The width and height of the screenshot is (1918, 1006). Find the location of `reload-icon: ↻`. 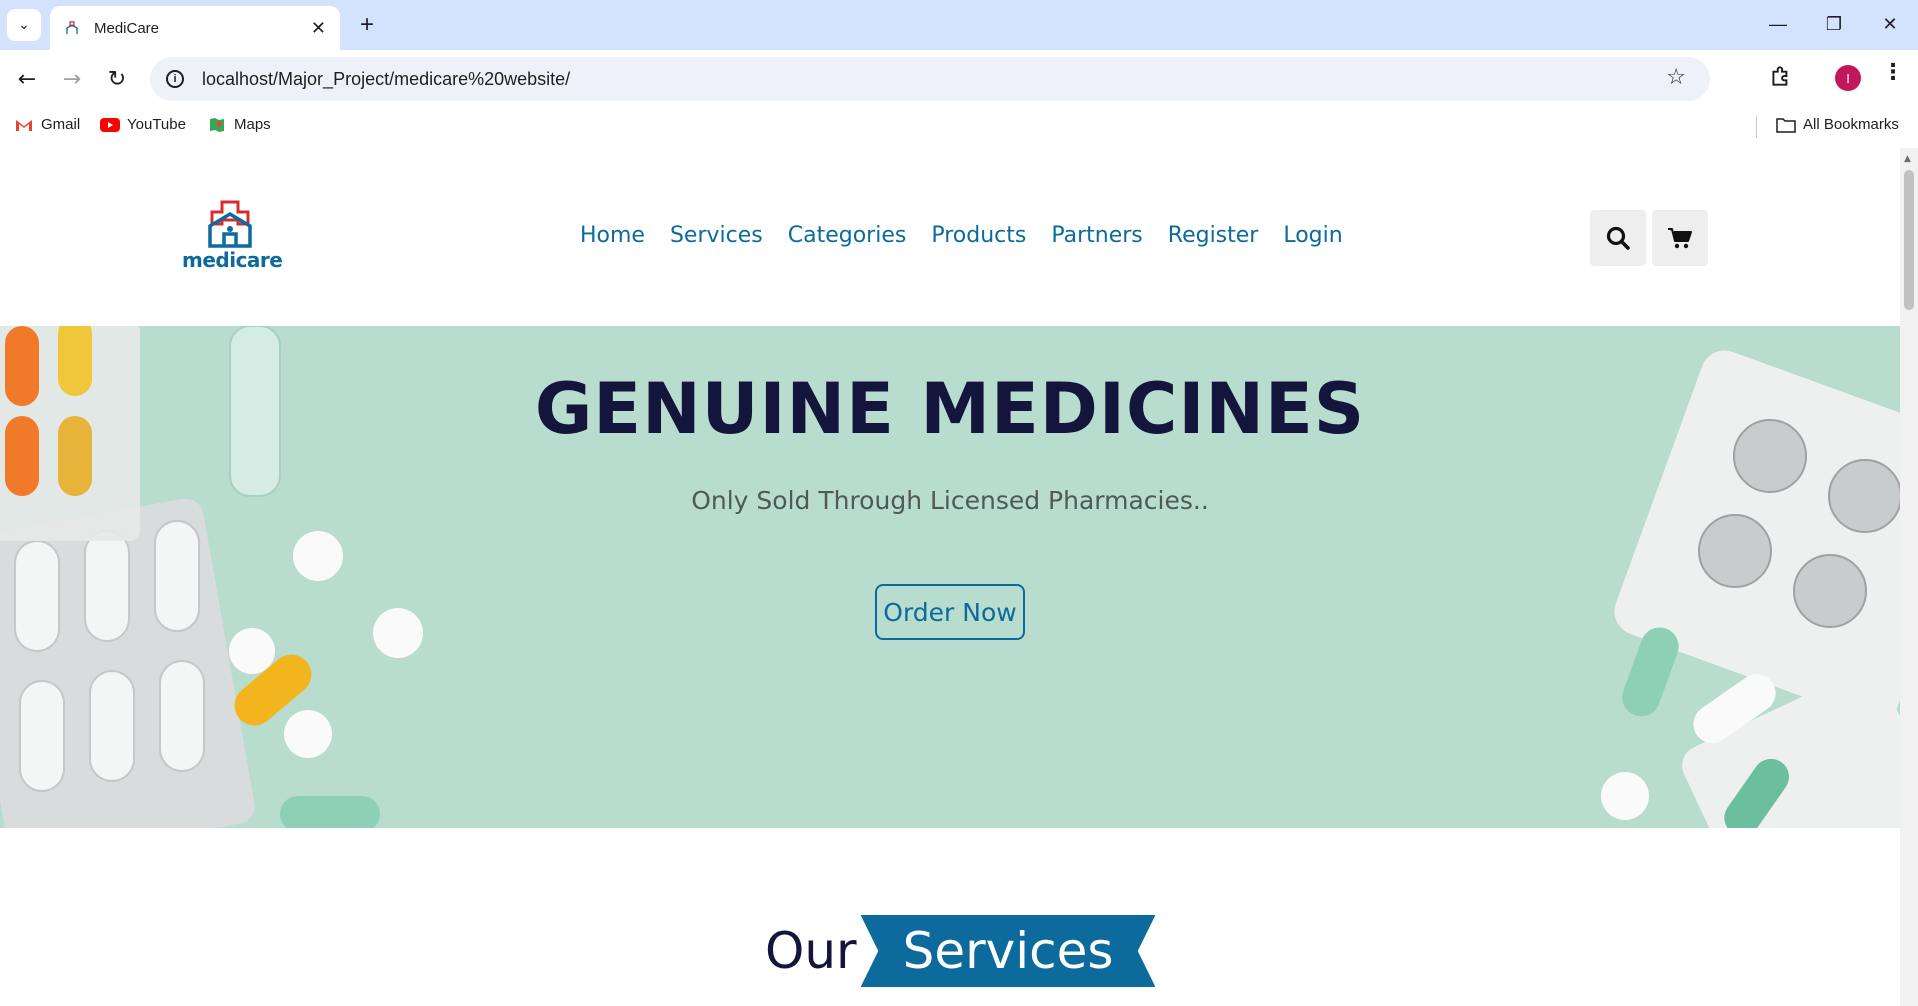

reload-icon: ↻ is located at coordinates (117, 79).